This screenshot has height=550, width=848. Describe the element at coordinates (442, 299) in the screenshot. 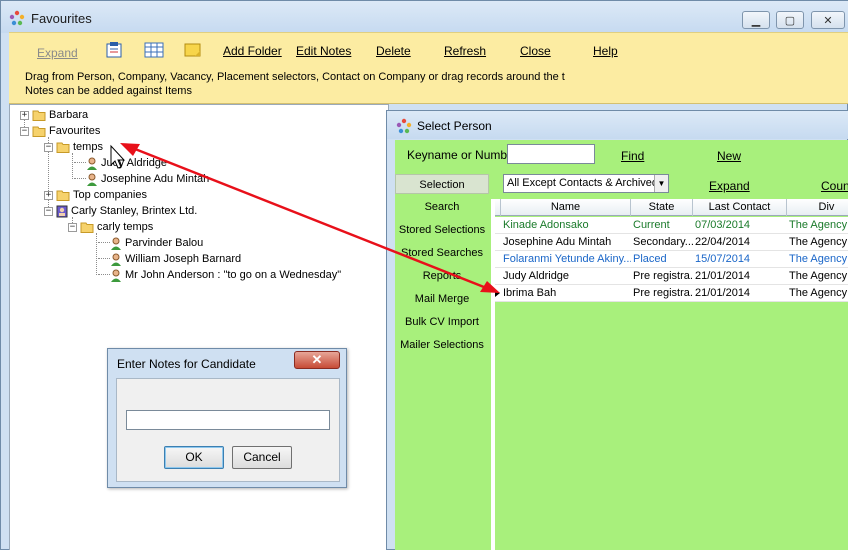

I see `side-item-mail-merge: Mail Merge` at that location.